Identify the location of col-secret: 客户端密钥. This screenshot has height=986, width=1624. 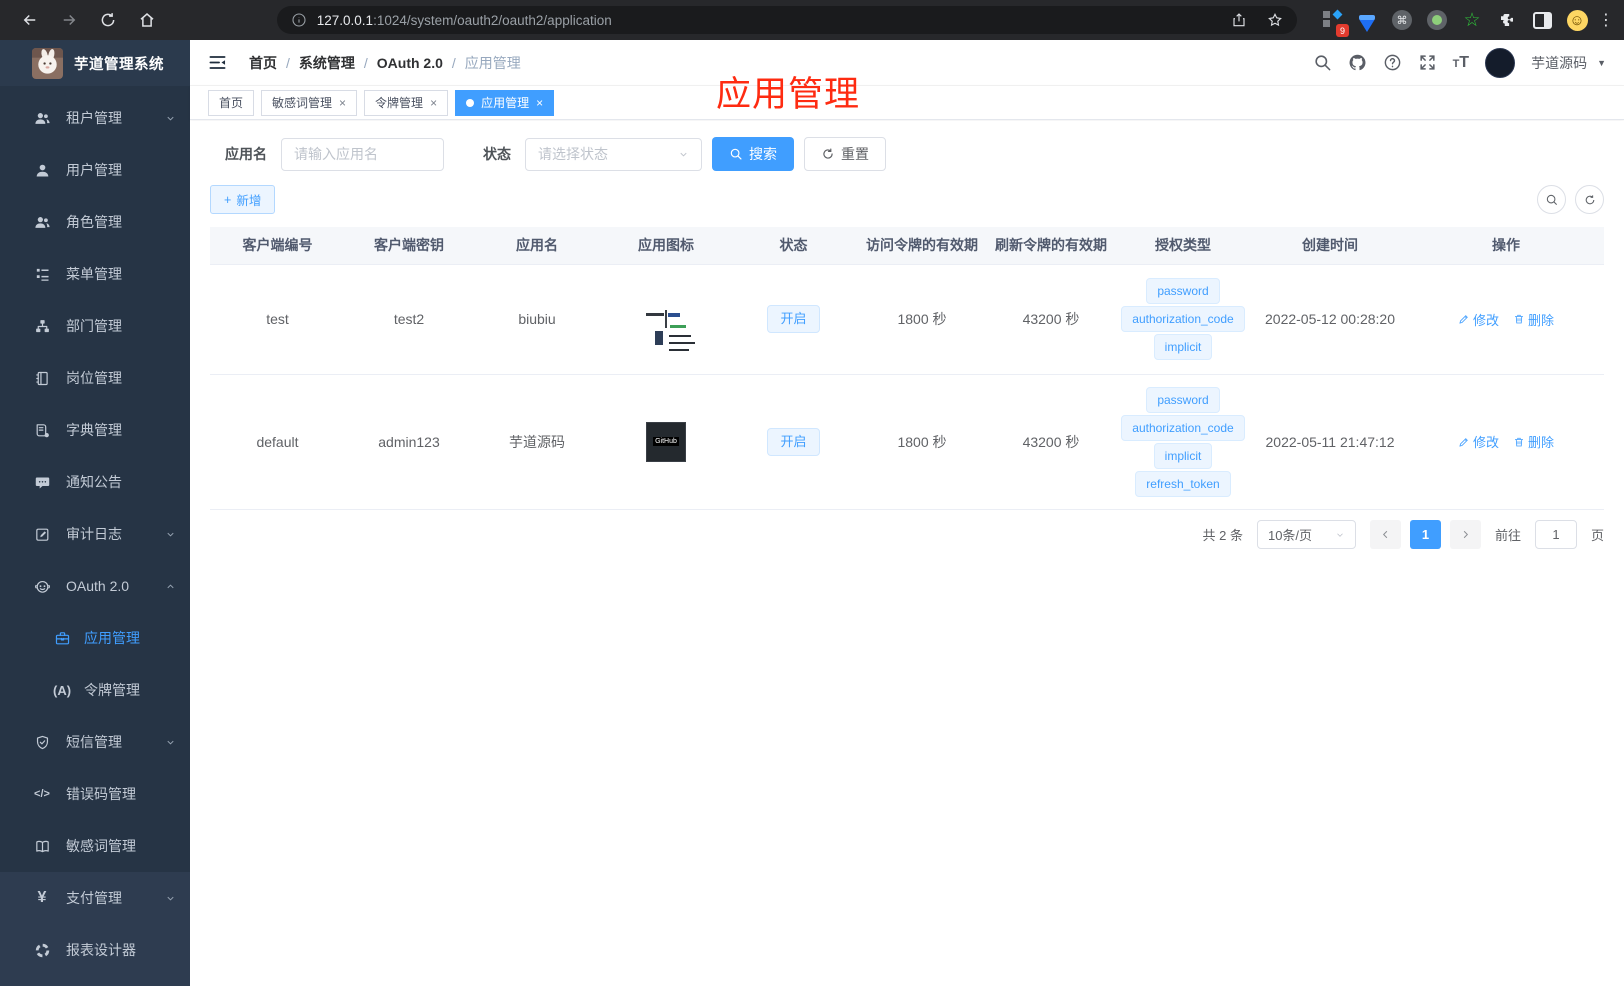
(409, 246).